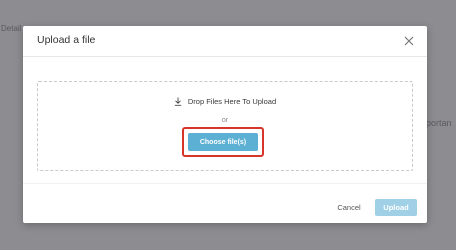 This screenshot has height=250, width=456. What do you see at coordinates (225, 183) in the screenshot?
I see `footer-divider` at bounding box center [225, 183].